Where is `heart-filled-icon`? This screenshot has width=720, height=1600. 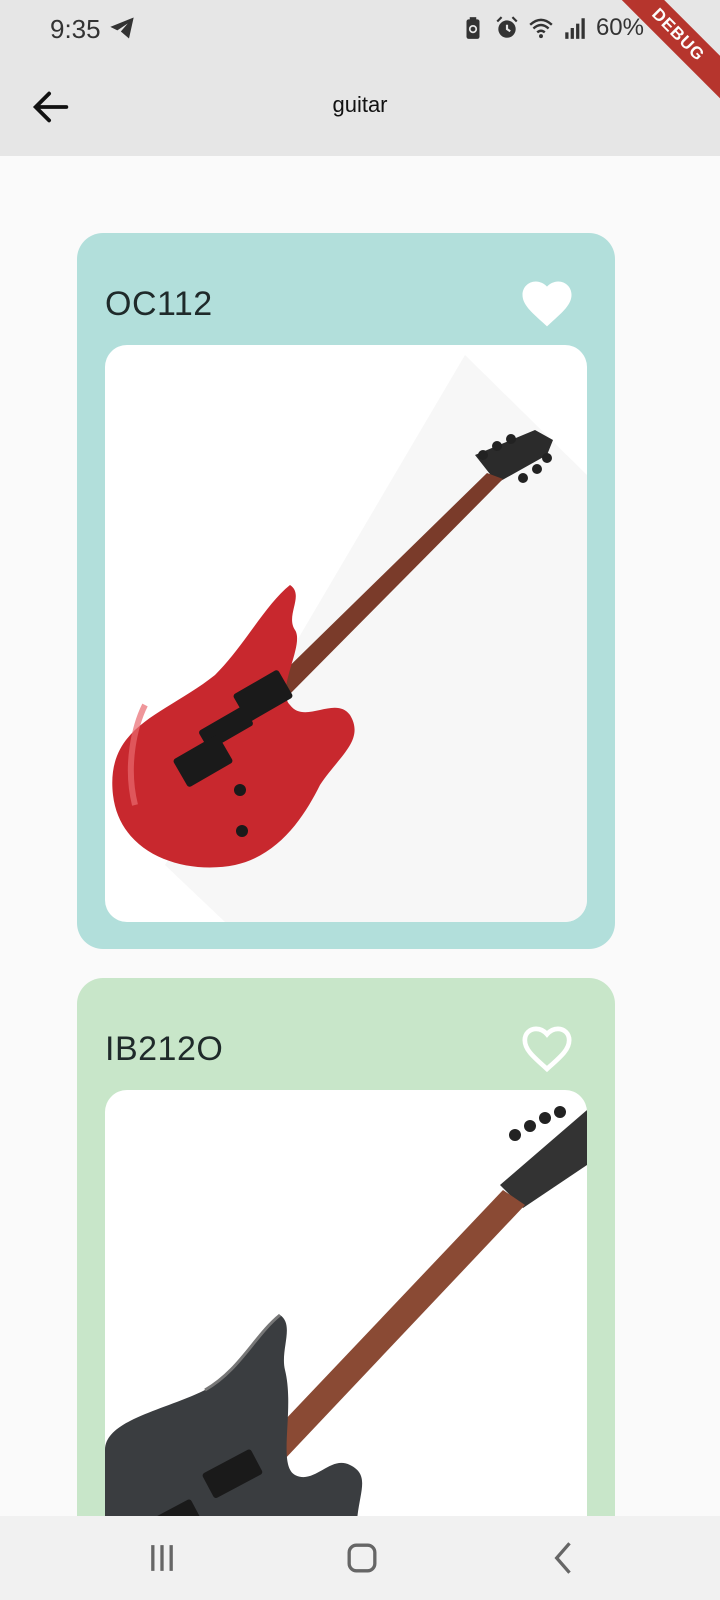
heart-filled-icon is located at coordinates (547, 303).